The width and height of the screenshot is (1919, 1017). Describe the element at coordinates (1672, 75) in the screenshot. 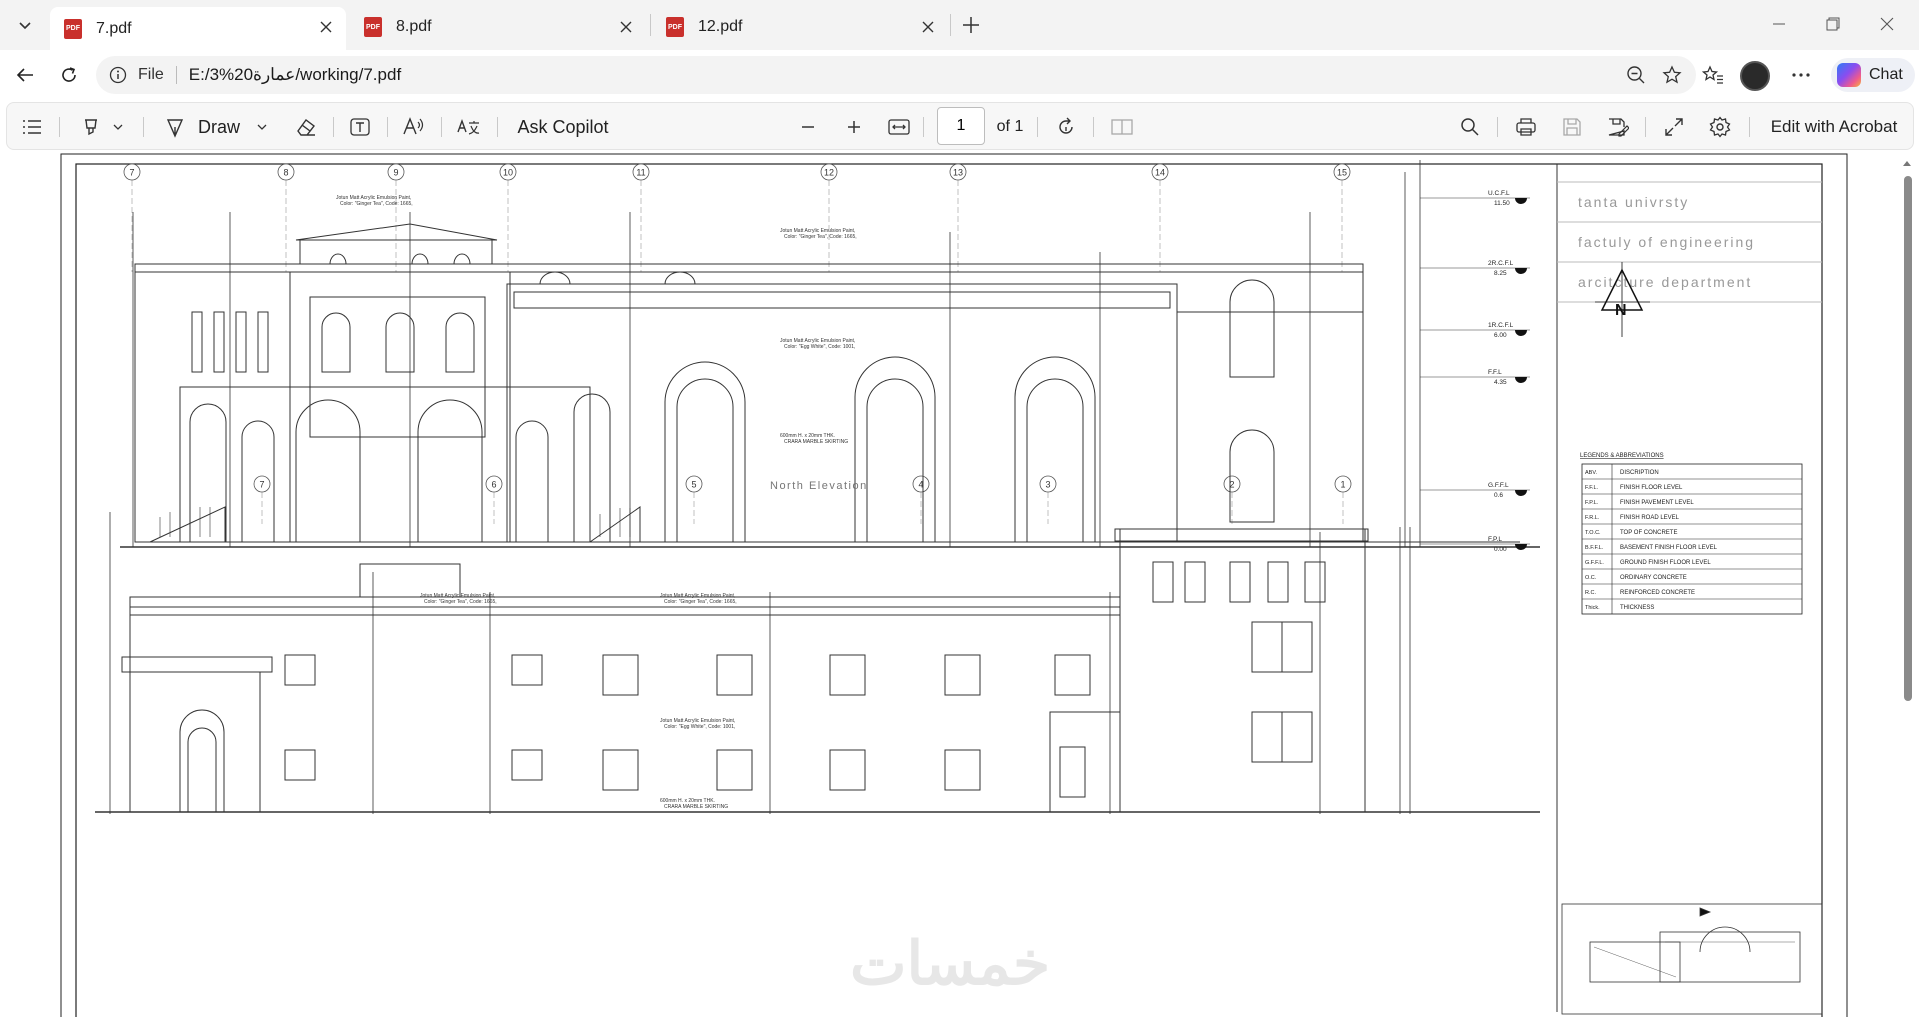

I see `favorite-star-icon` at that location.